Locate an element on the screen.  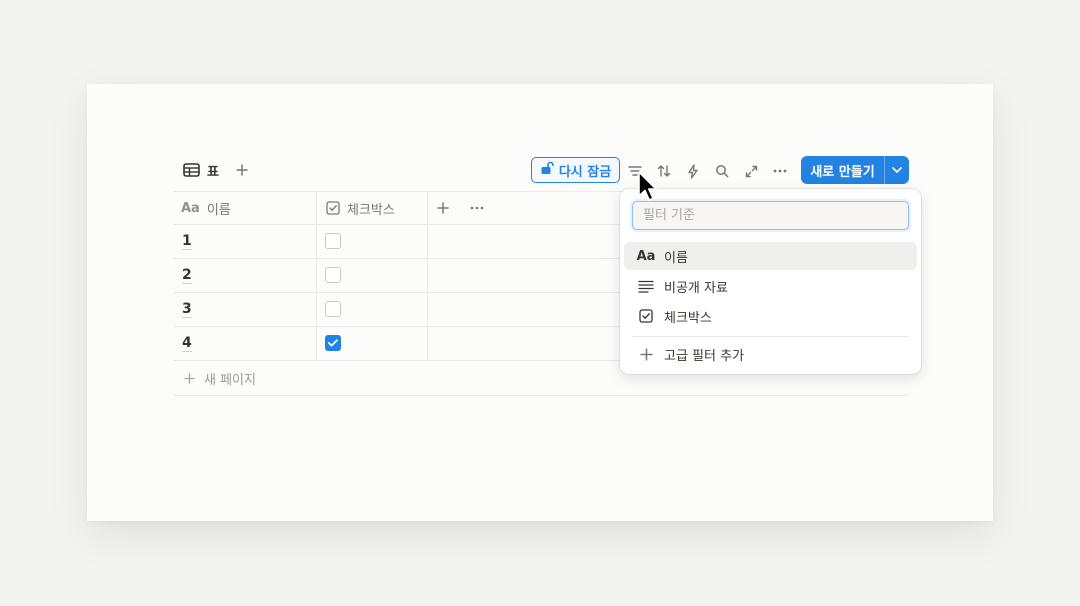
table-bottom-border is located at coordinates (541, 395).